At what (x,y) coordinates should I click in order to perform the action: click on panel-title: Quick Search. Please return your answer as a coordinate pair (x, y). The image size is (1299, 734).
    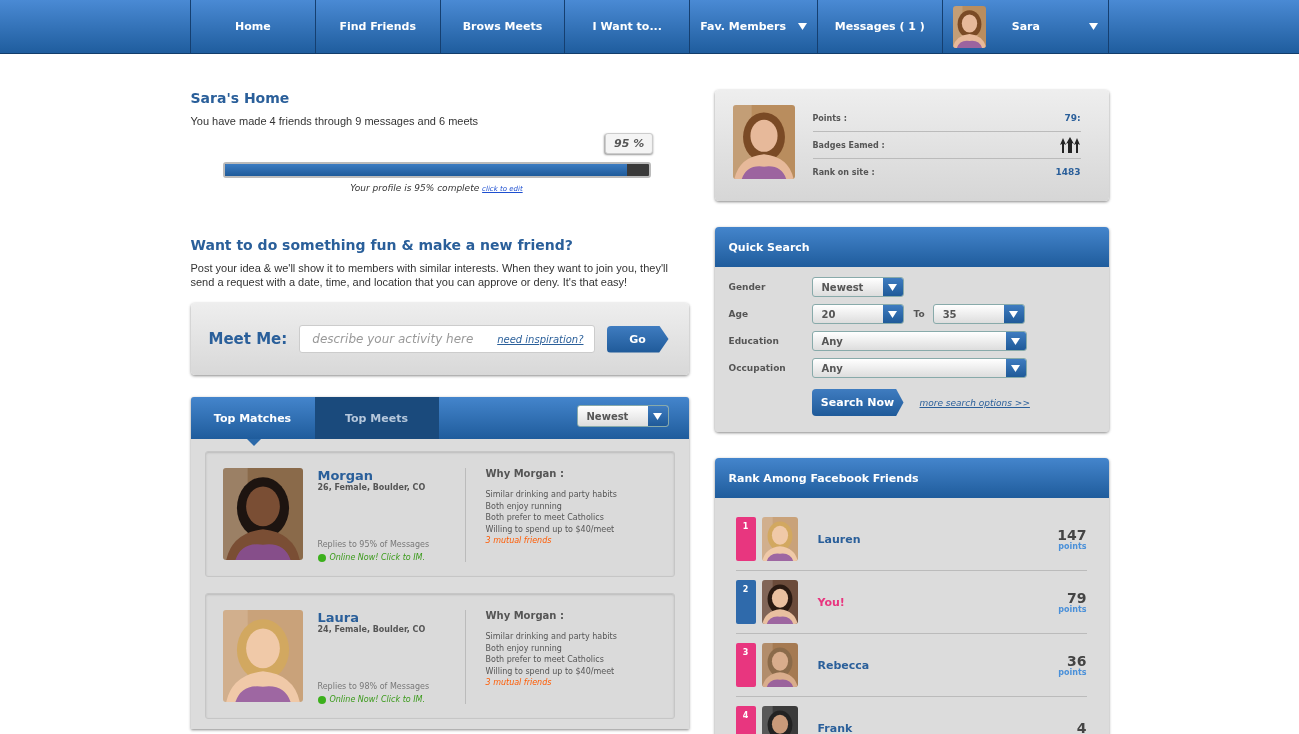
    Looking at the image, I should click on (911, 247).